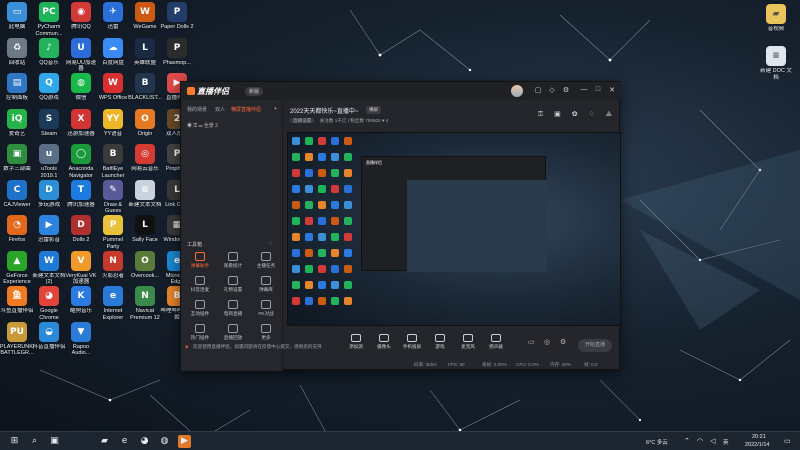 The width and height of the screenshot is (800, 450). I want to click on desktop-icon: ▲ GeForce Experience, so click(17, 268).